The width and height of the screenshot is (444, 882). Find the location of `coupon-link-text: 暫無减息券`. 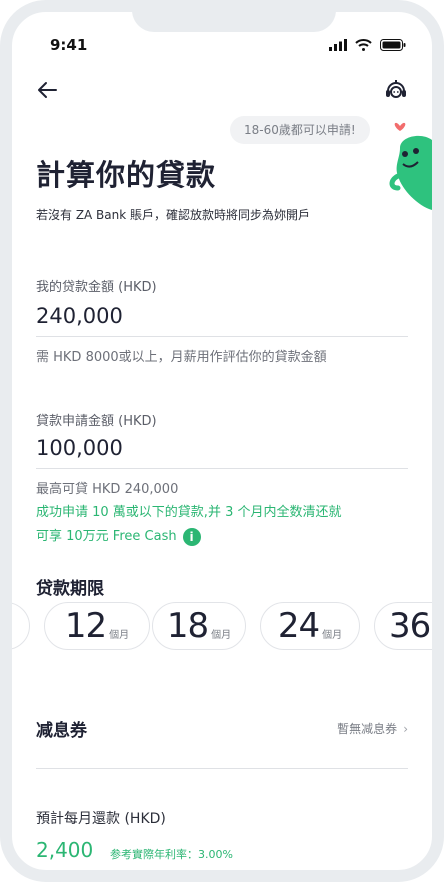

coupon-link-text: 暫無减息券 is located at coordinates (367, 729).